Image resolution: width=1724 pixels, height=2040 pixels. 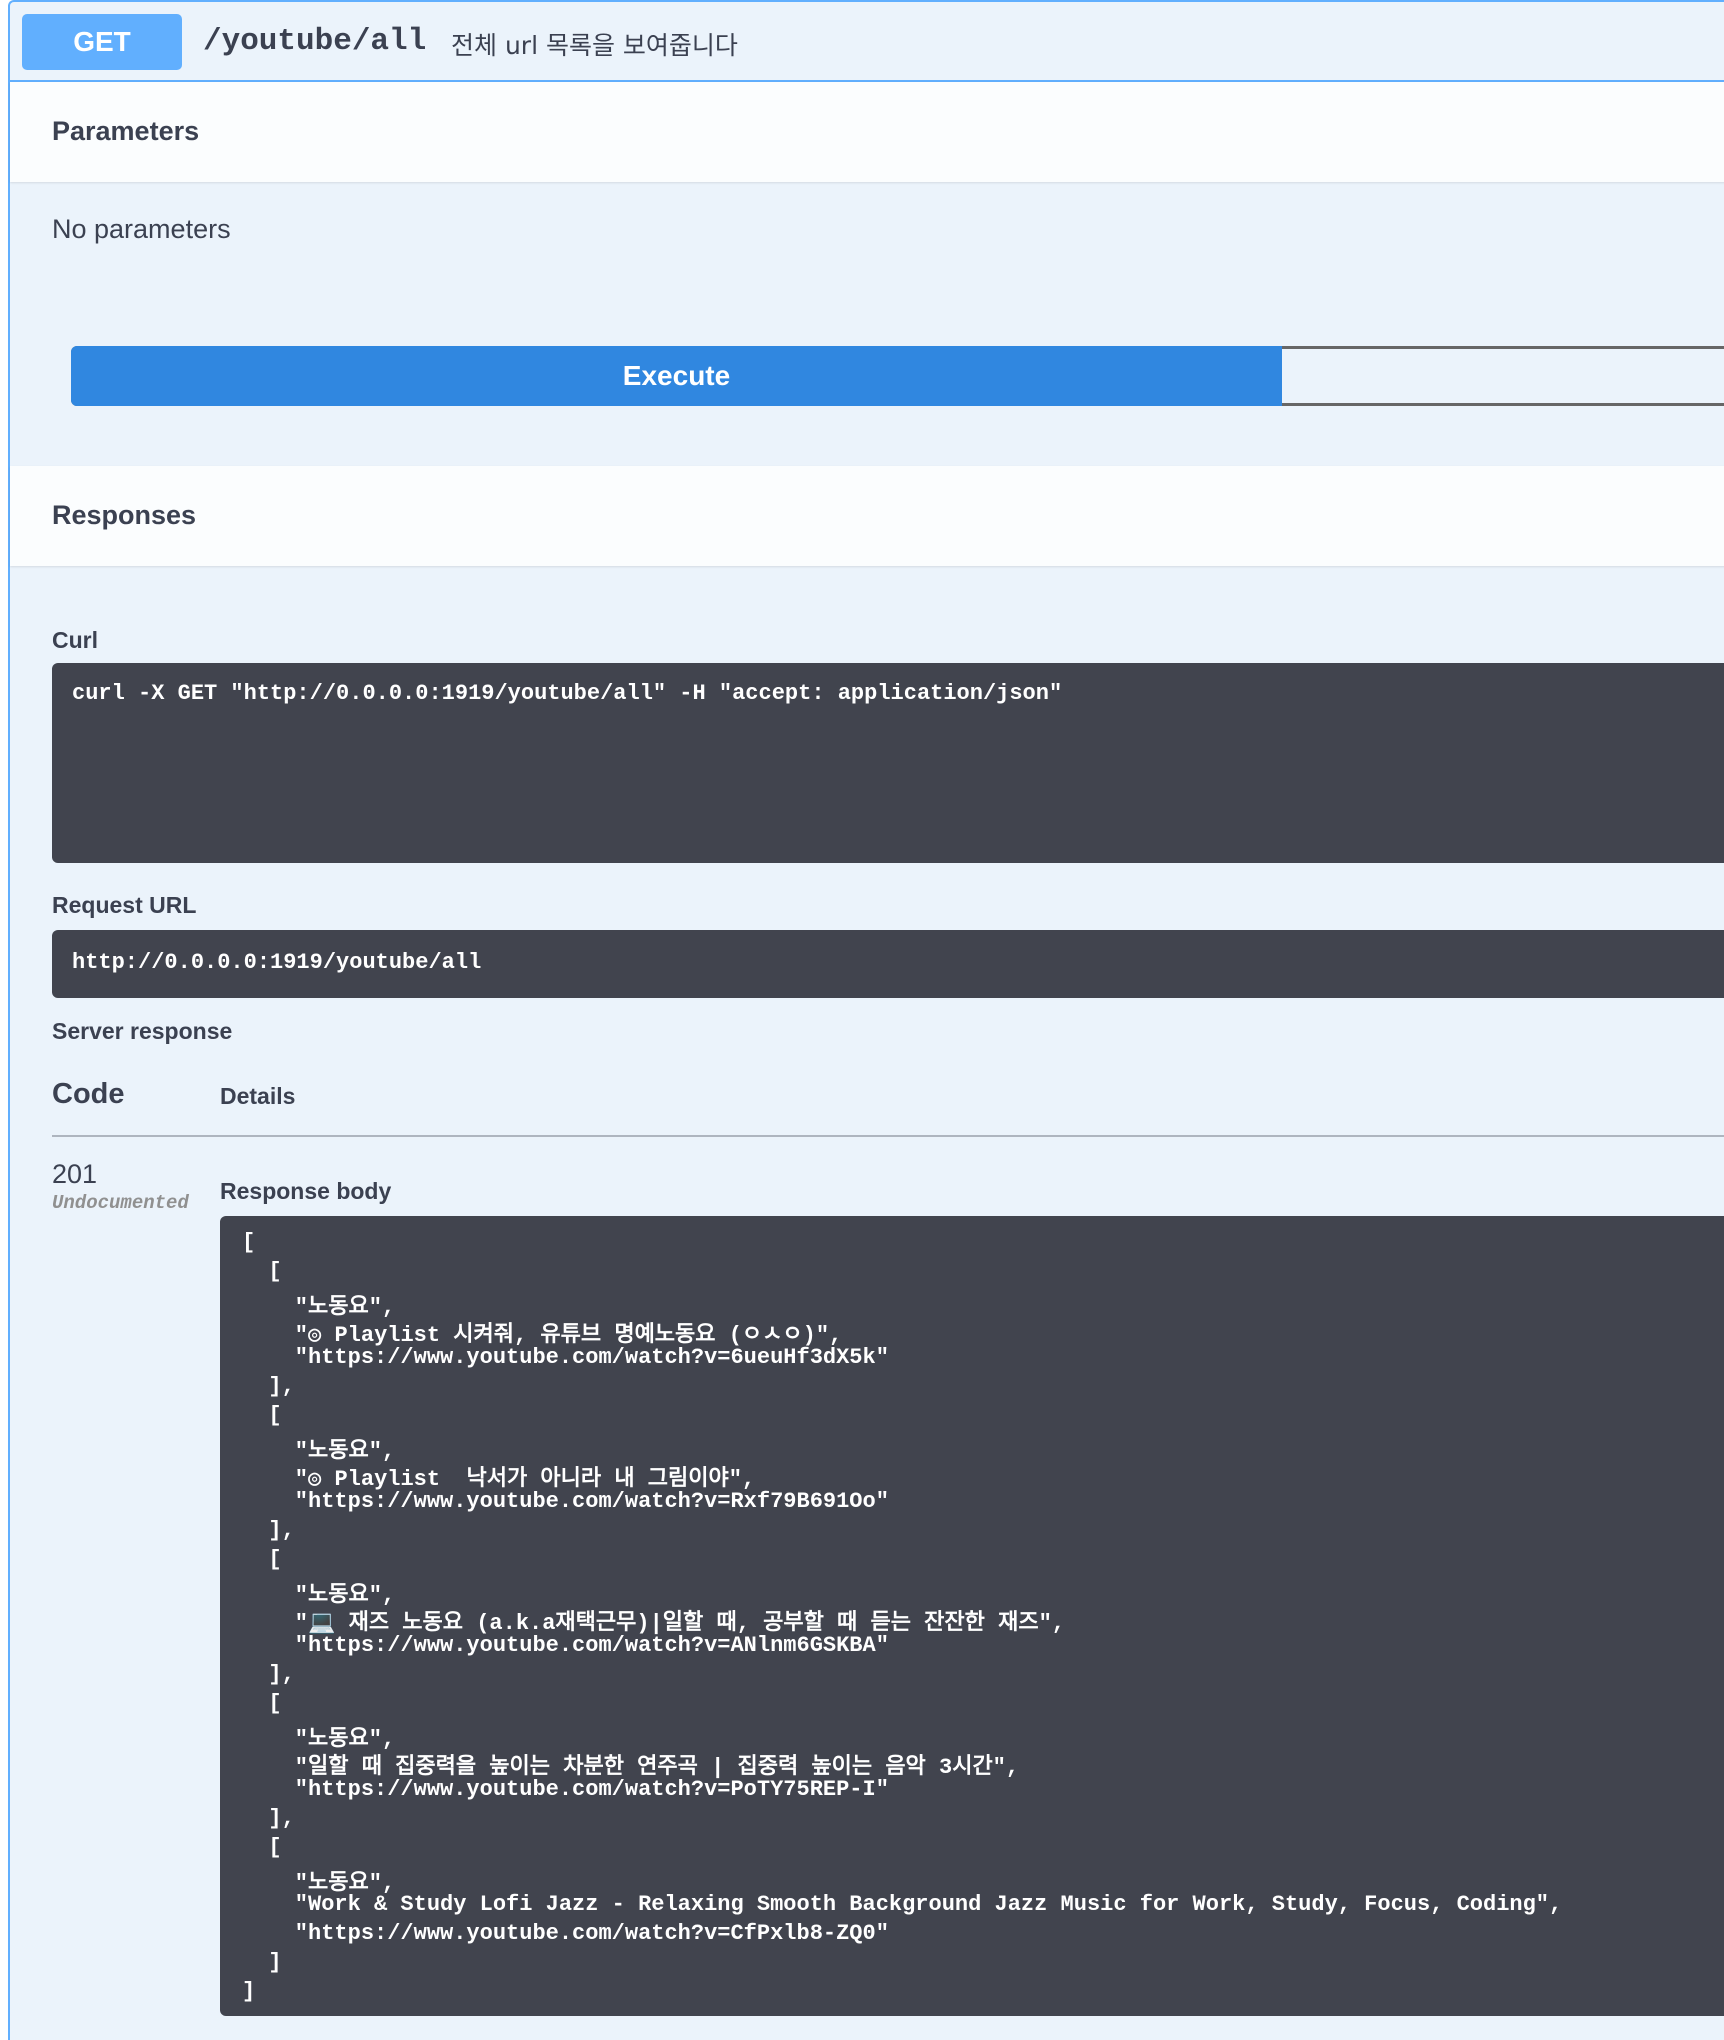 I want to click on response-body-label: Response body, so click(x=306, y=1191).